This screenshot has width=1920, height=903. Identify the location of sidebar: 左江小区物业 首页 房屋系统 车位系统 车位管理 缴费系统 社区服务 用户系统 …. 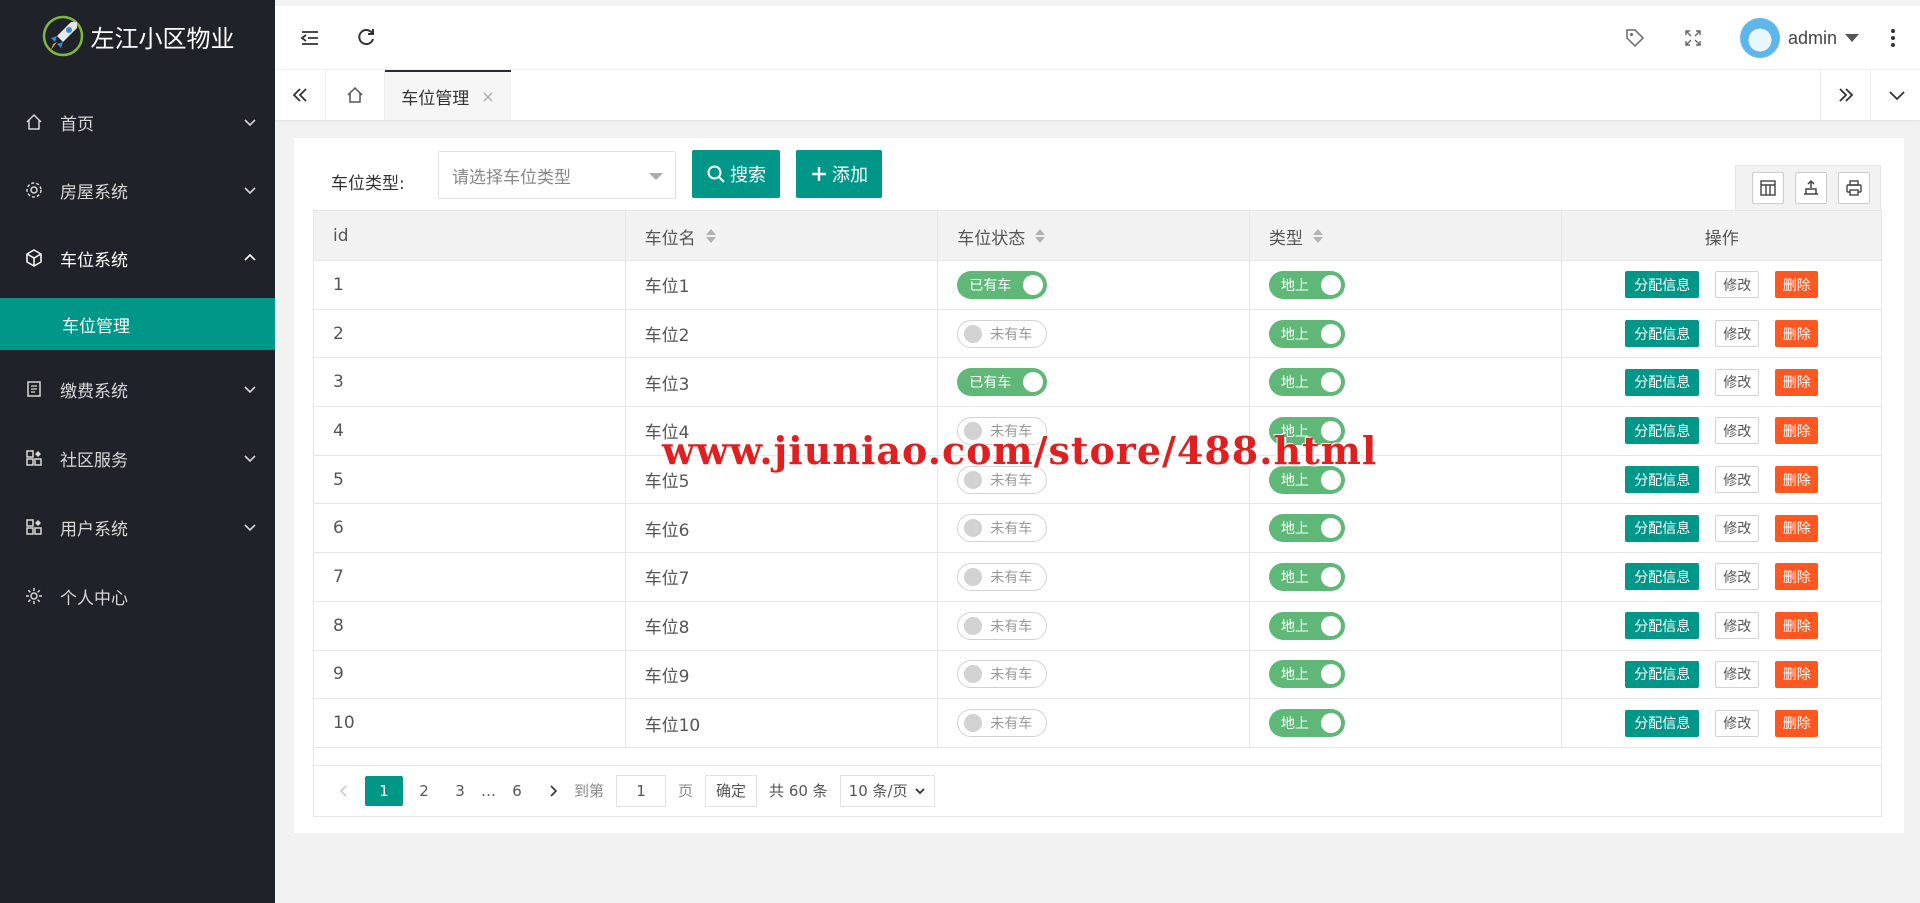
(137, 451).